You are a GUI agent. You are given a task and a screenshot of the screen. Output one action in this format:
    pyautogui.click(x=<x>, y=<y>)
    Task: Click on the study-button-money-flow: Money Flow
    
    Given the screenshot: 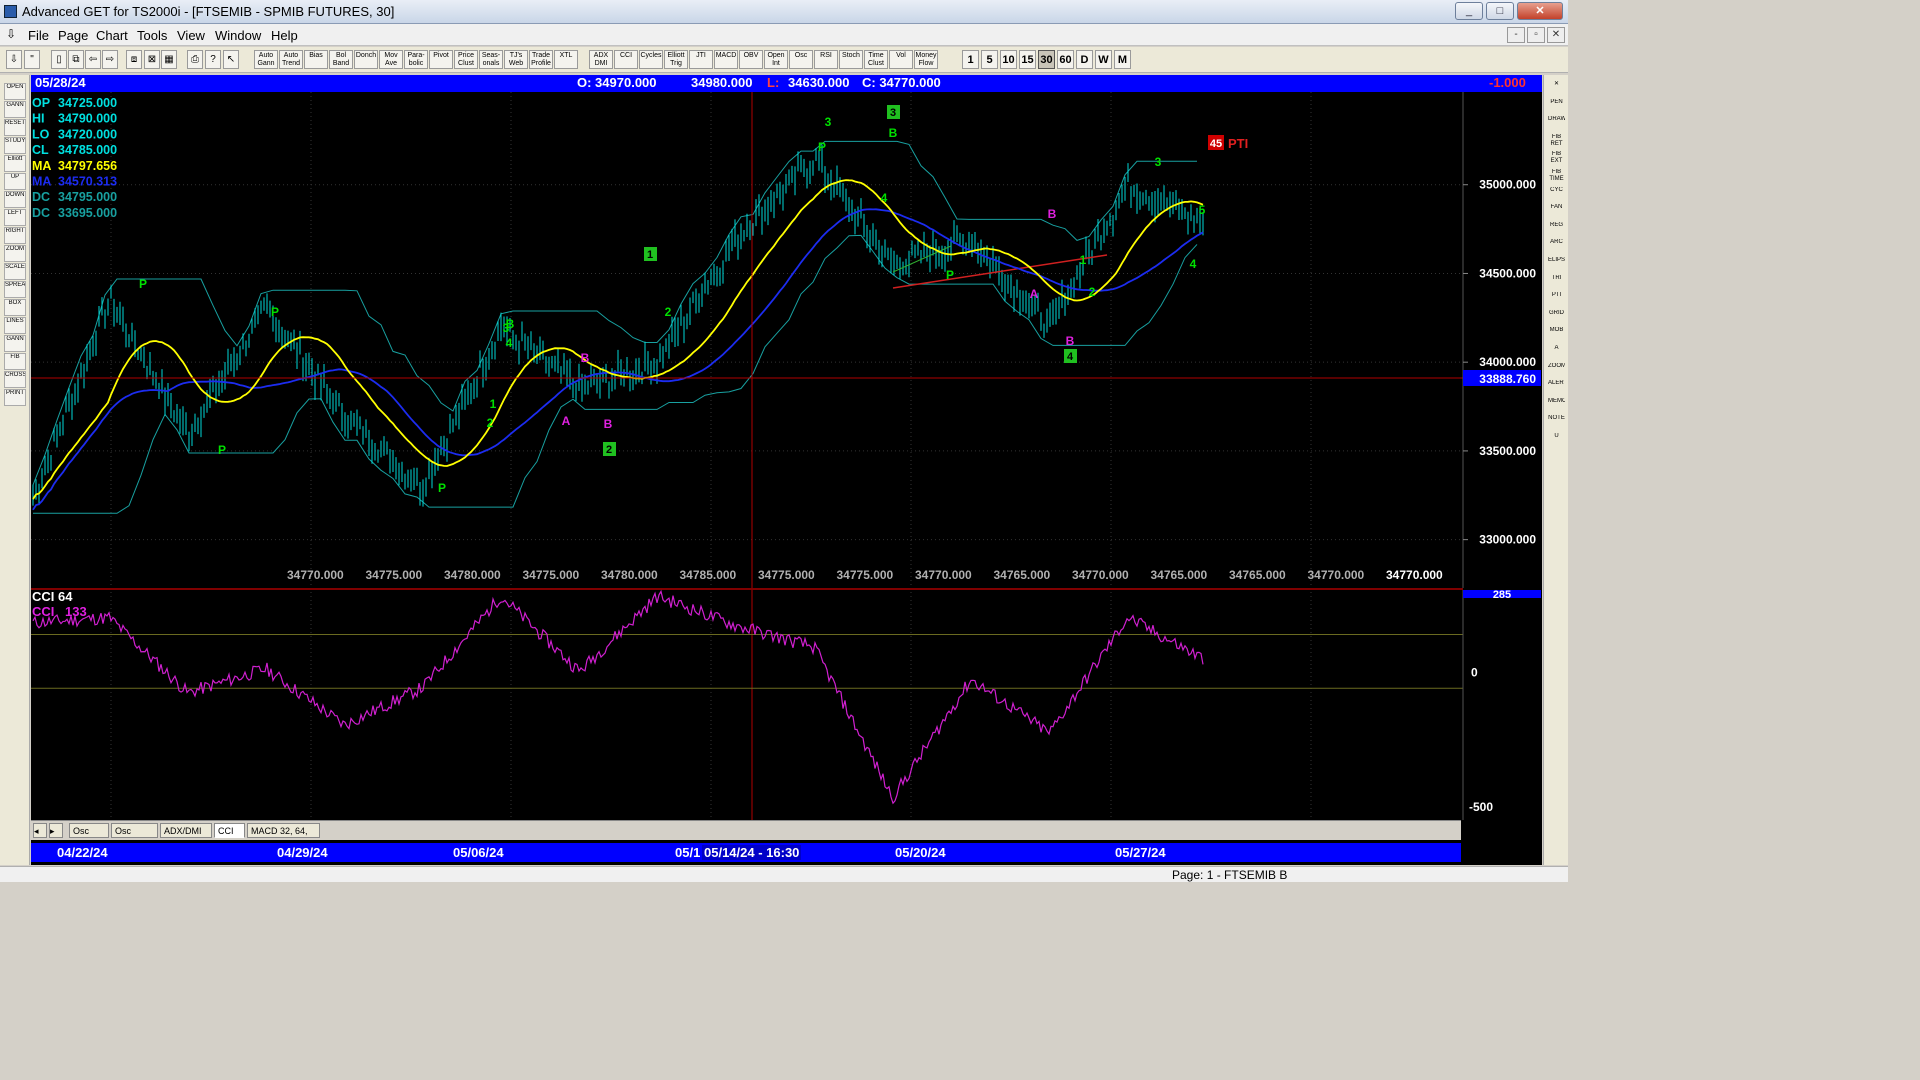 What is the action you would take?
    pyautogui.click(x=926, y=59)
    